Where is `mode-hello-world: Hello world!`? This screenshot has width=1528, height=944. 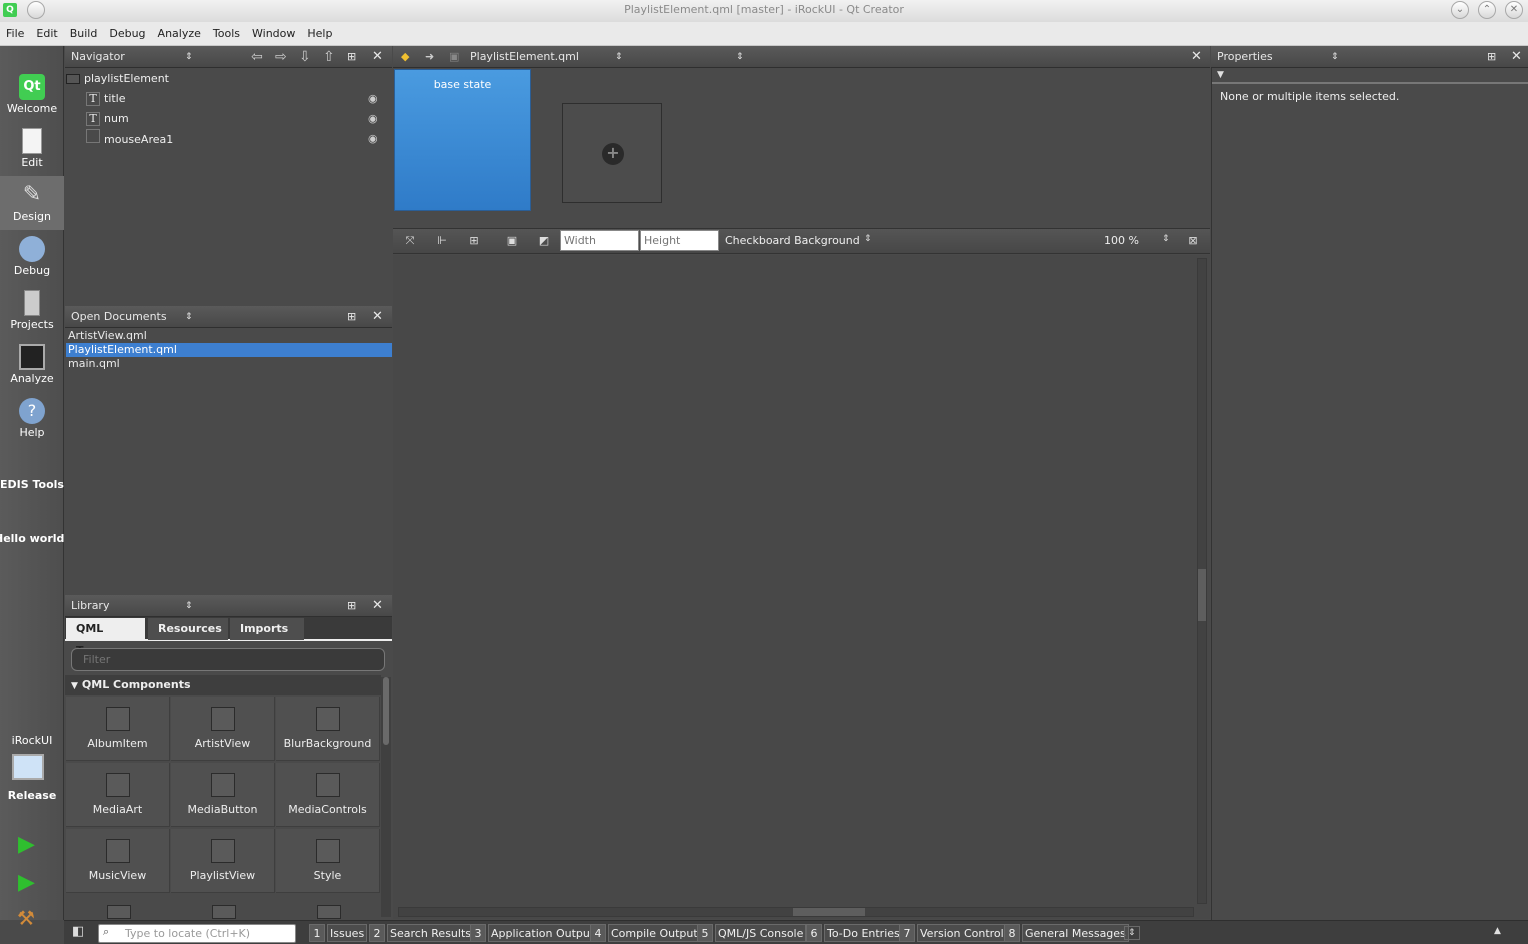 mode-hello-world: Hello world! is located at coordinates (32, 544).